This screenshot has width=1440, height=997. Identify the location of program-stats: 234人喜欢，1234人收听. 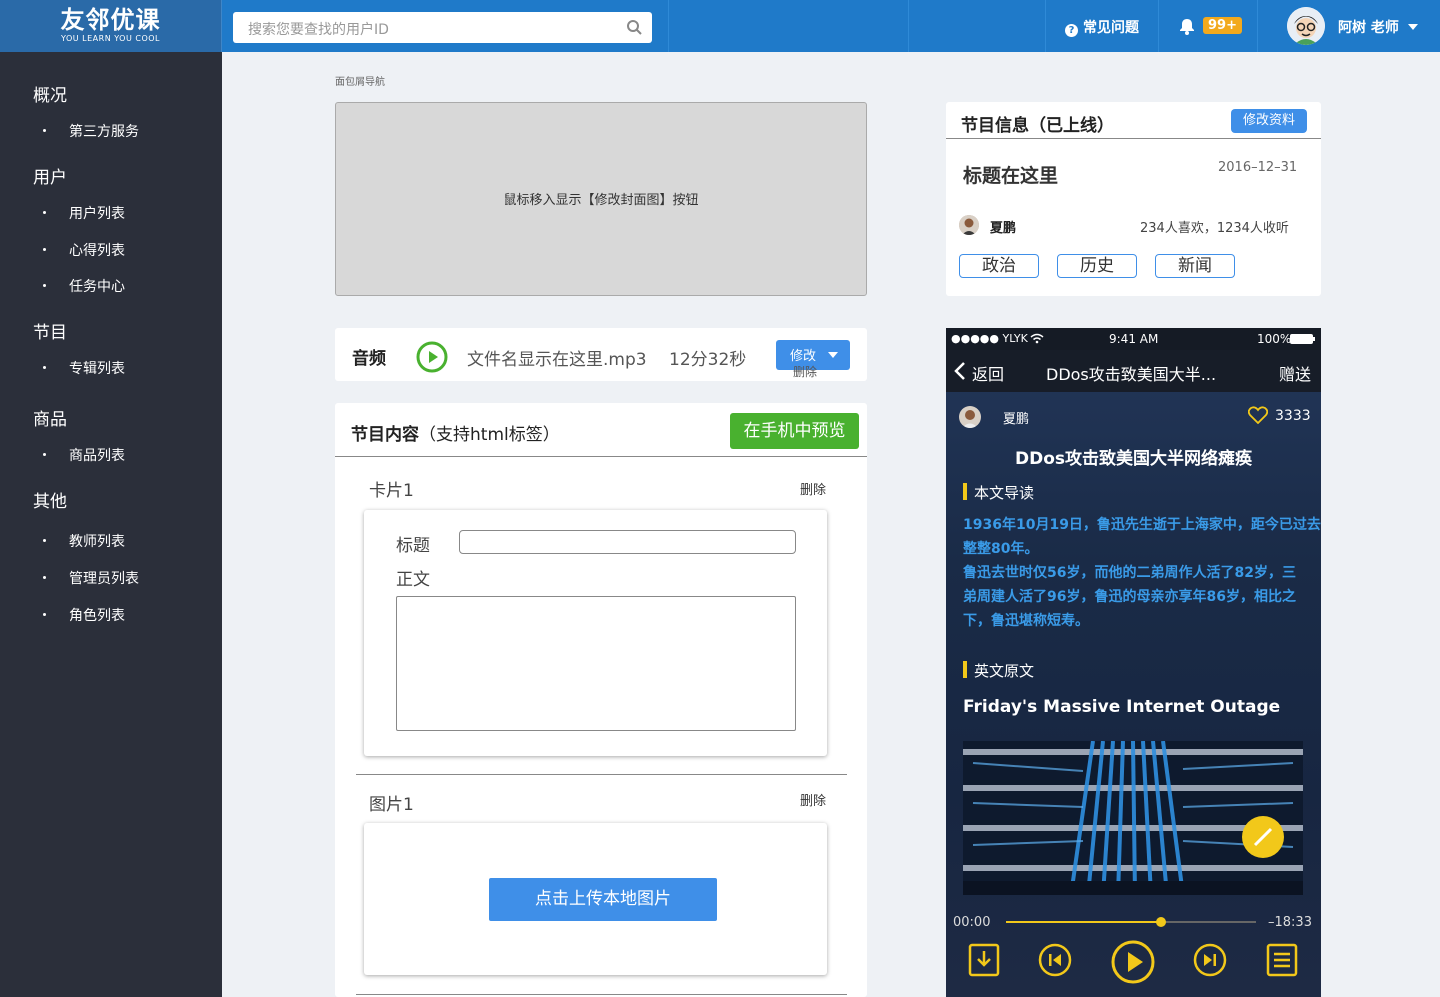
(1214, 228).